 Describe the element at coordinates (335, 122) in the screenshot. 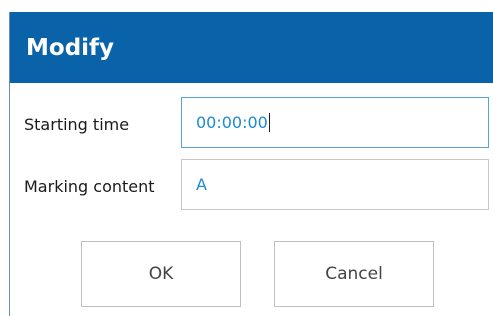

I see `starting-time-input: 00:00:00` at that location.